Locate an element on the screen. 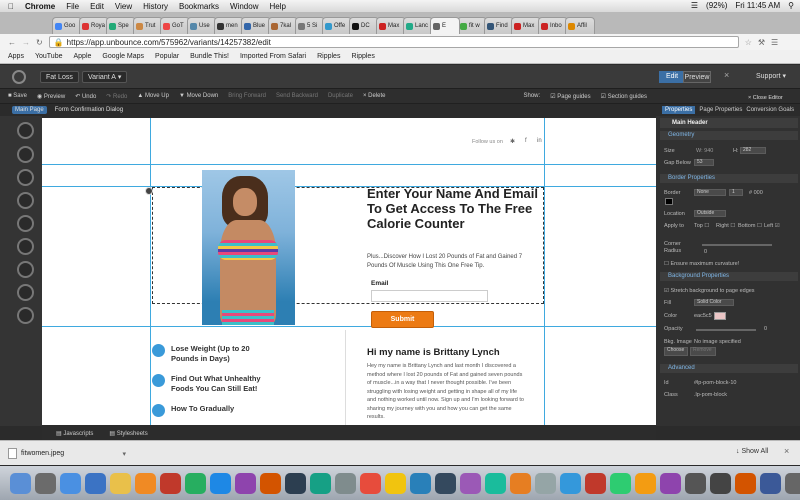 The width and height of the screenshot is (800, 500). download-item: fitwomen.jpeg ▾ is located at coordinates (67, 453).